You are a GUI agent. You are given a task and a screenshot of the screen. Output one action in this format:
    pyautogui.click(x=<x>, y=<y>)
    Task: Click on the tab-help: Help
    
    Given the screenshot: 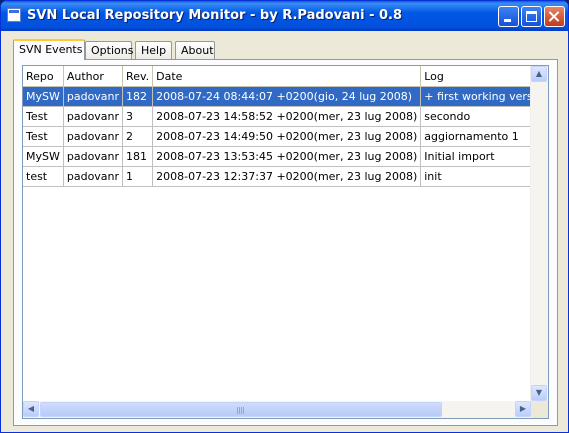 What is the action you would take?
    pyautogui.click(x=153, y=50)
    